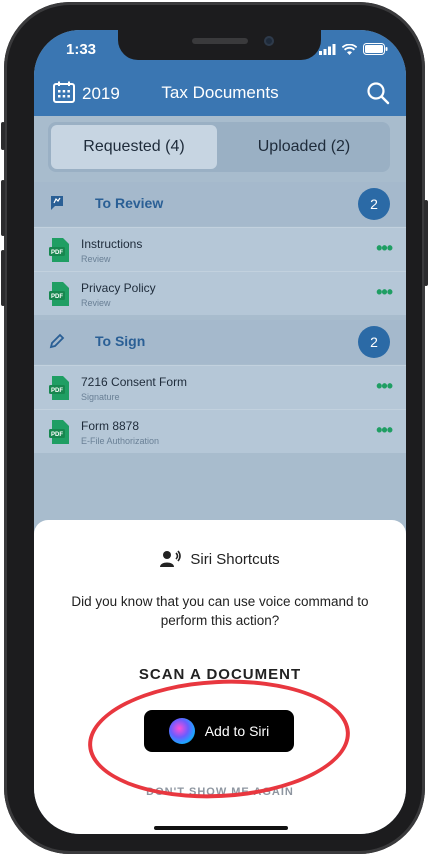  What do you see at coordinates (81, 49) in the screenshot?
I see `status-time: 1:33` at bounding box center [81, 49].